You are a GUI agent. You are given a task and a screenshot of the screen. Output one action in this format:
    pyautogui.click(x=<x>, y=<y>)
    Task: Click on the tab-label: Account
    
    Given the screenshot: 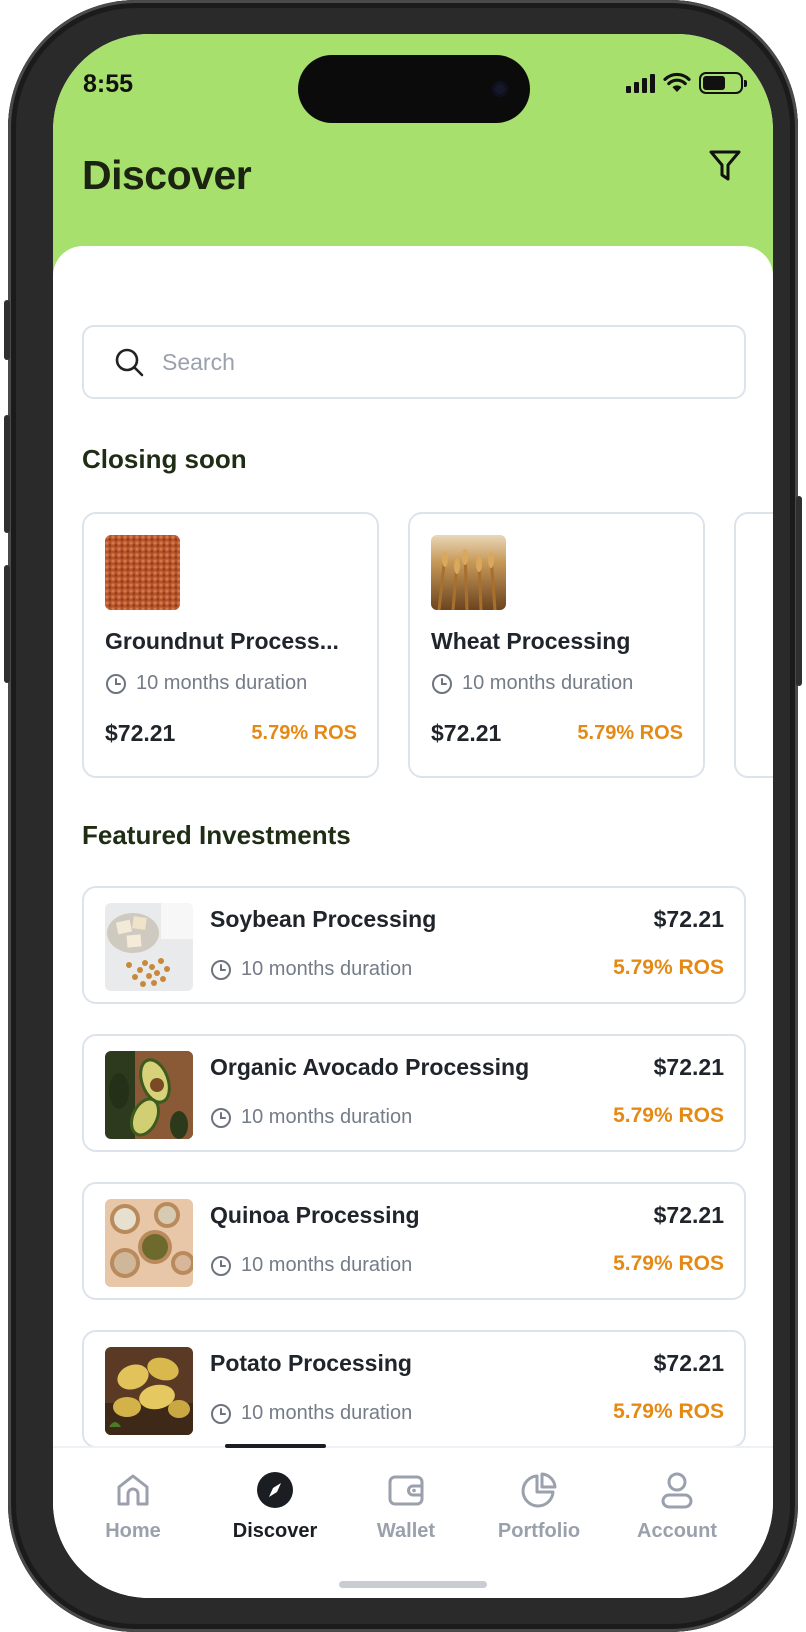 What is the action you would take?
    pyautogui.click(x=677, y=1531)
    